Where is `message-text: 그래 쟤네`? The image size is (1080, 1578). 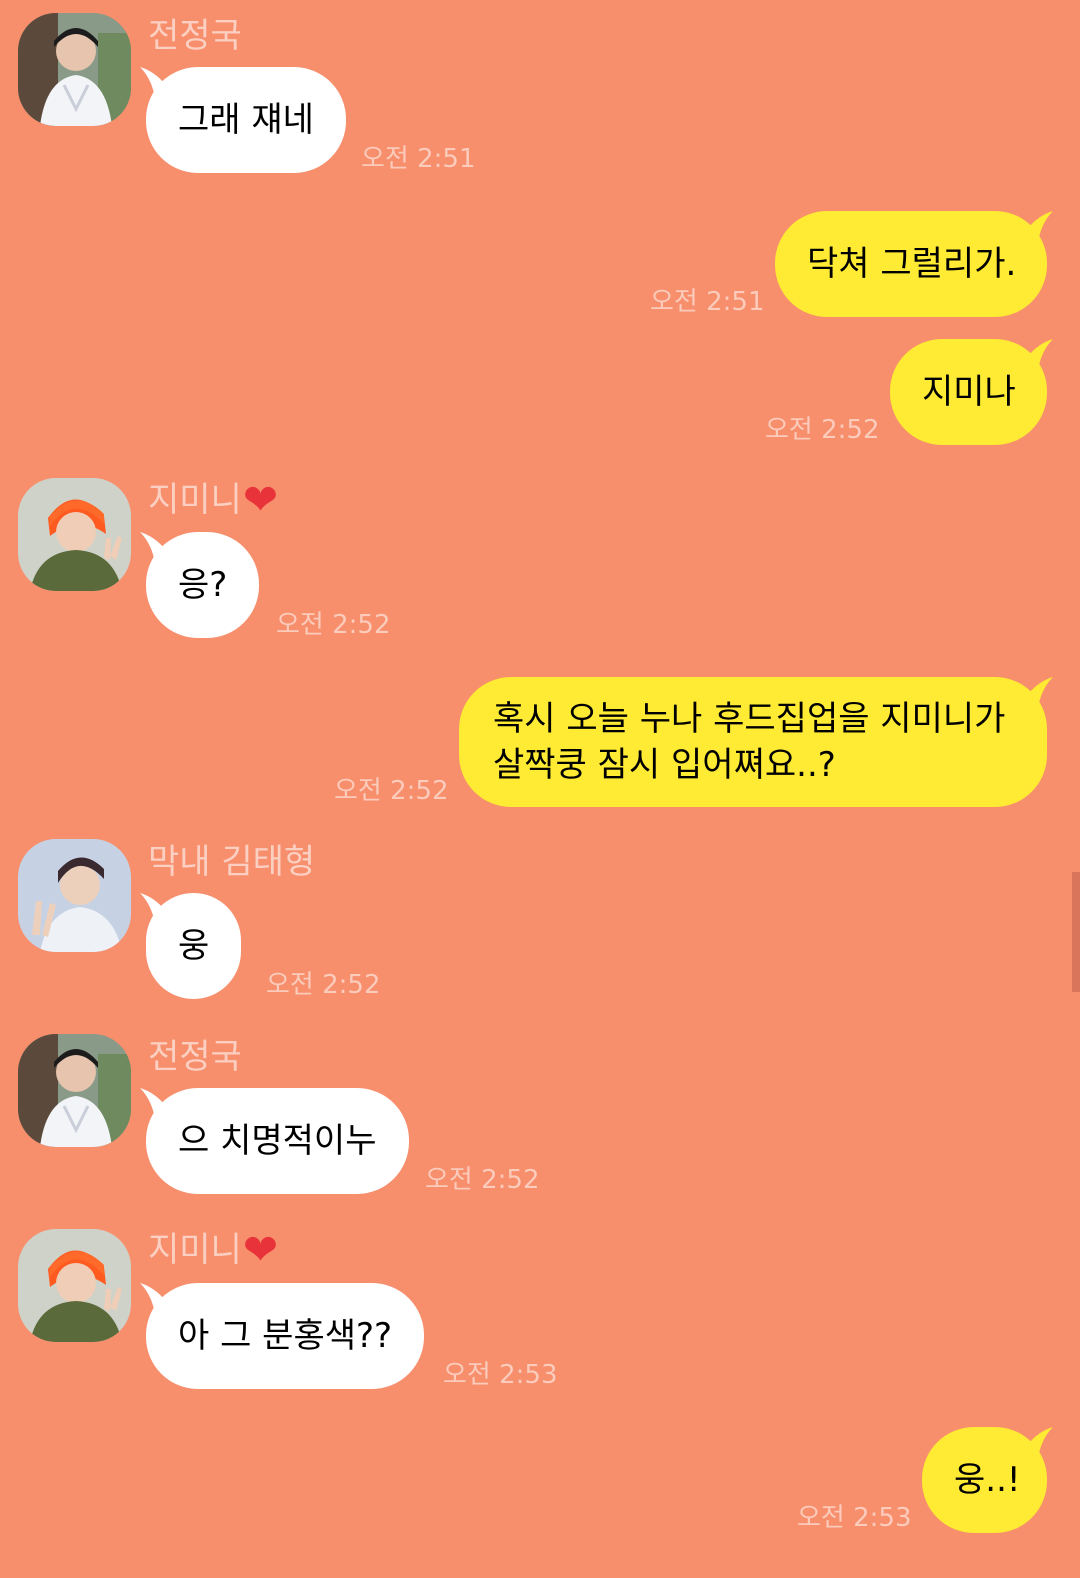 message-text: 그래 쟤네 is located at coordinates (246, 120).